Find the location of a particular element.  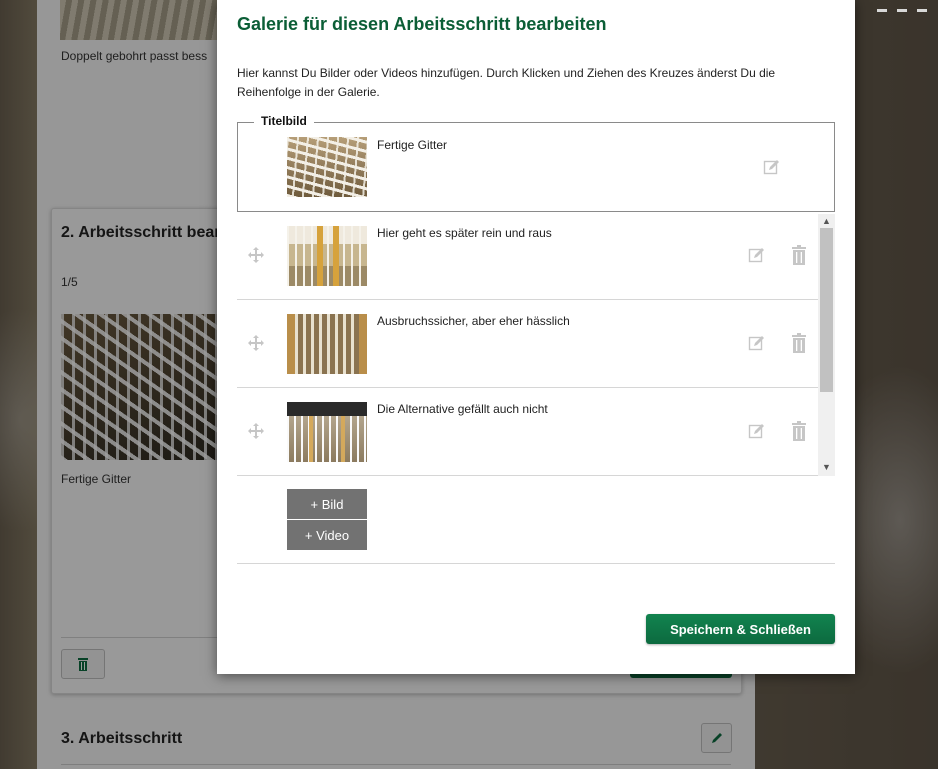

gallery-scrollbar: ▲ ▼ is located at coordinates (826, 345).